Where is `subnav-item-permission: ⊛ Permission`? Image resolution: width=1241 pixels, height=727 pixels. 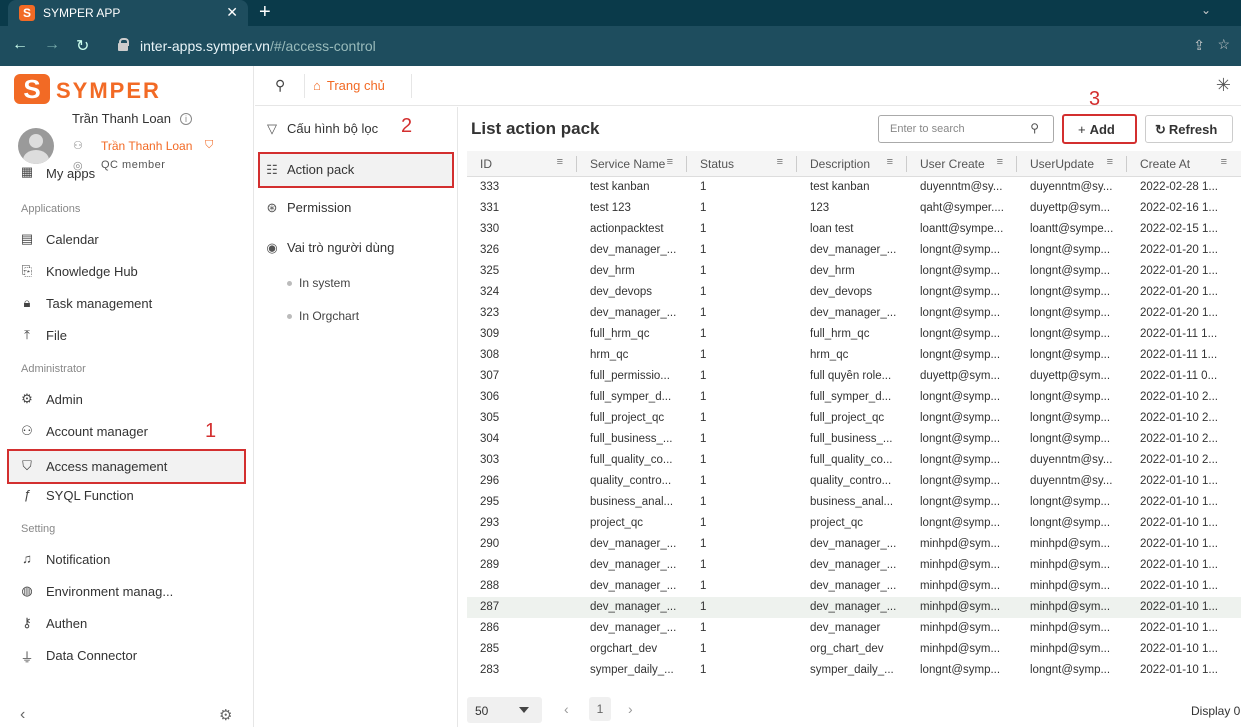
subnav-item-permission: ⊛ Permission is located at coordinates (356, 208).